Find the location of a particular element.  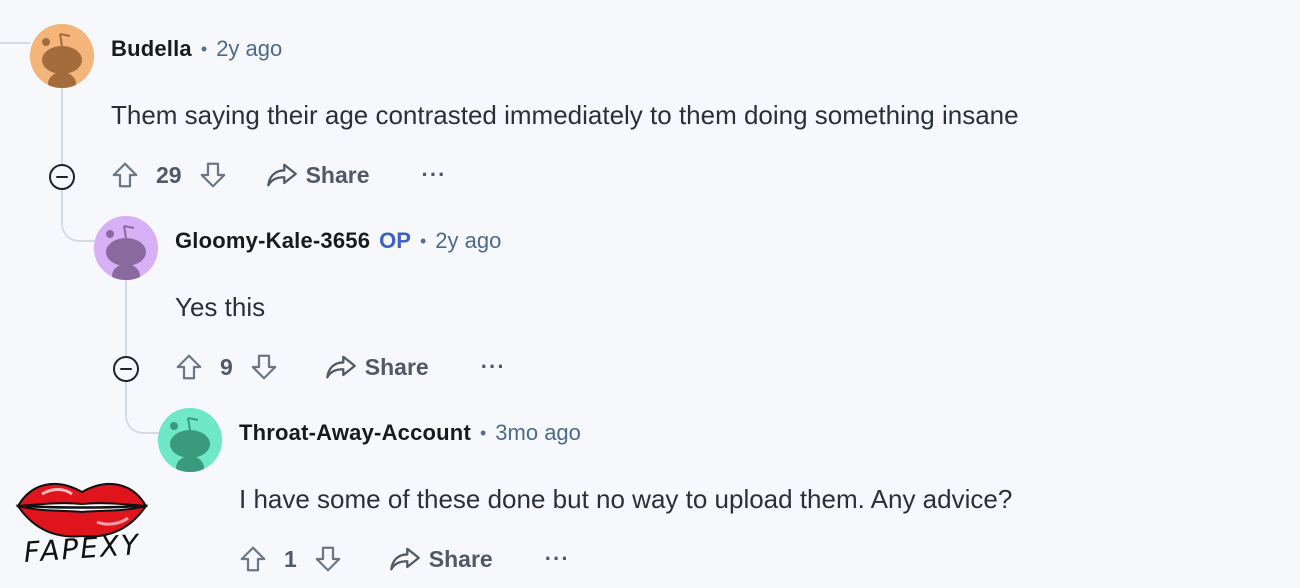

comment-meta: Gloomy-Kale-3656 OP • 2y ago is located at coordinates (338, 241).